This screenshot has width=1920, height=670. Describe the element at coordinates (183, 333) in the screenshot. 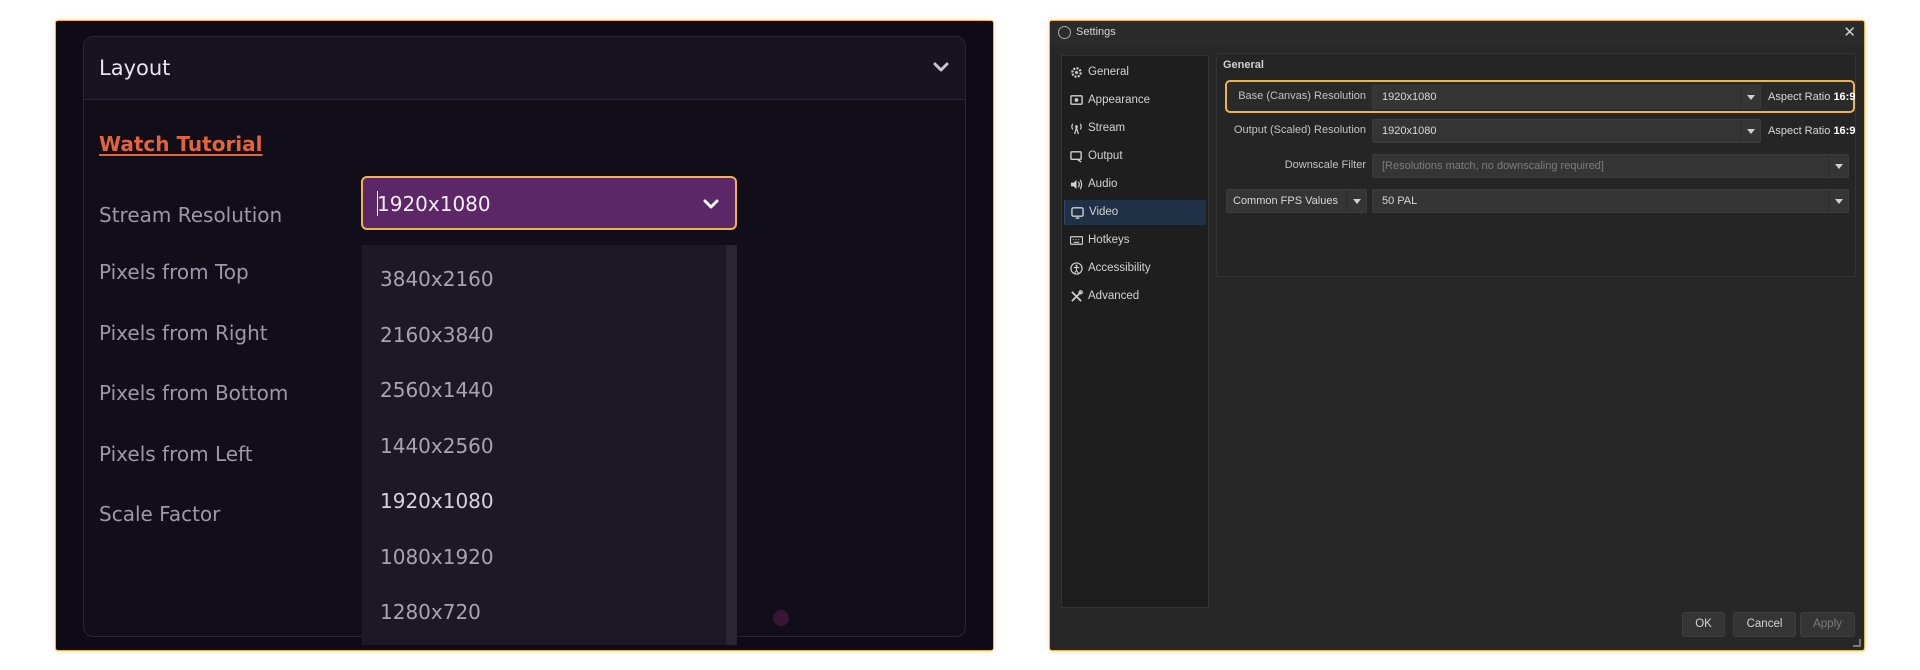

I see `pixels-from-right-label: Pixels from Right` at that location.